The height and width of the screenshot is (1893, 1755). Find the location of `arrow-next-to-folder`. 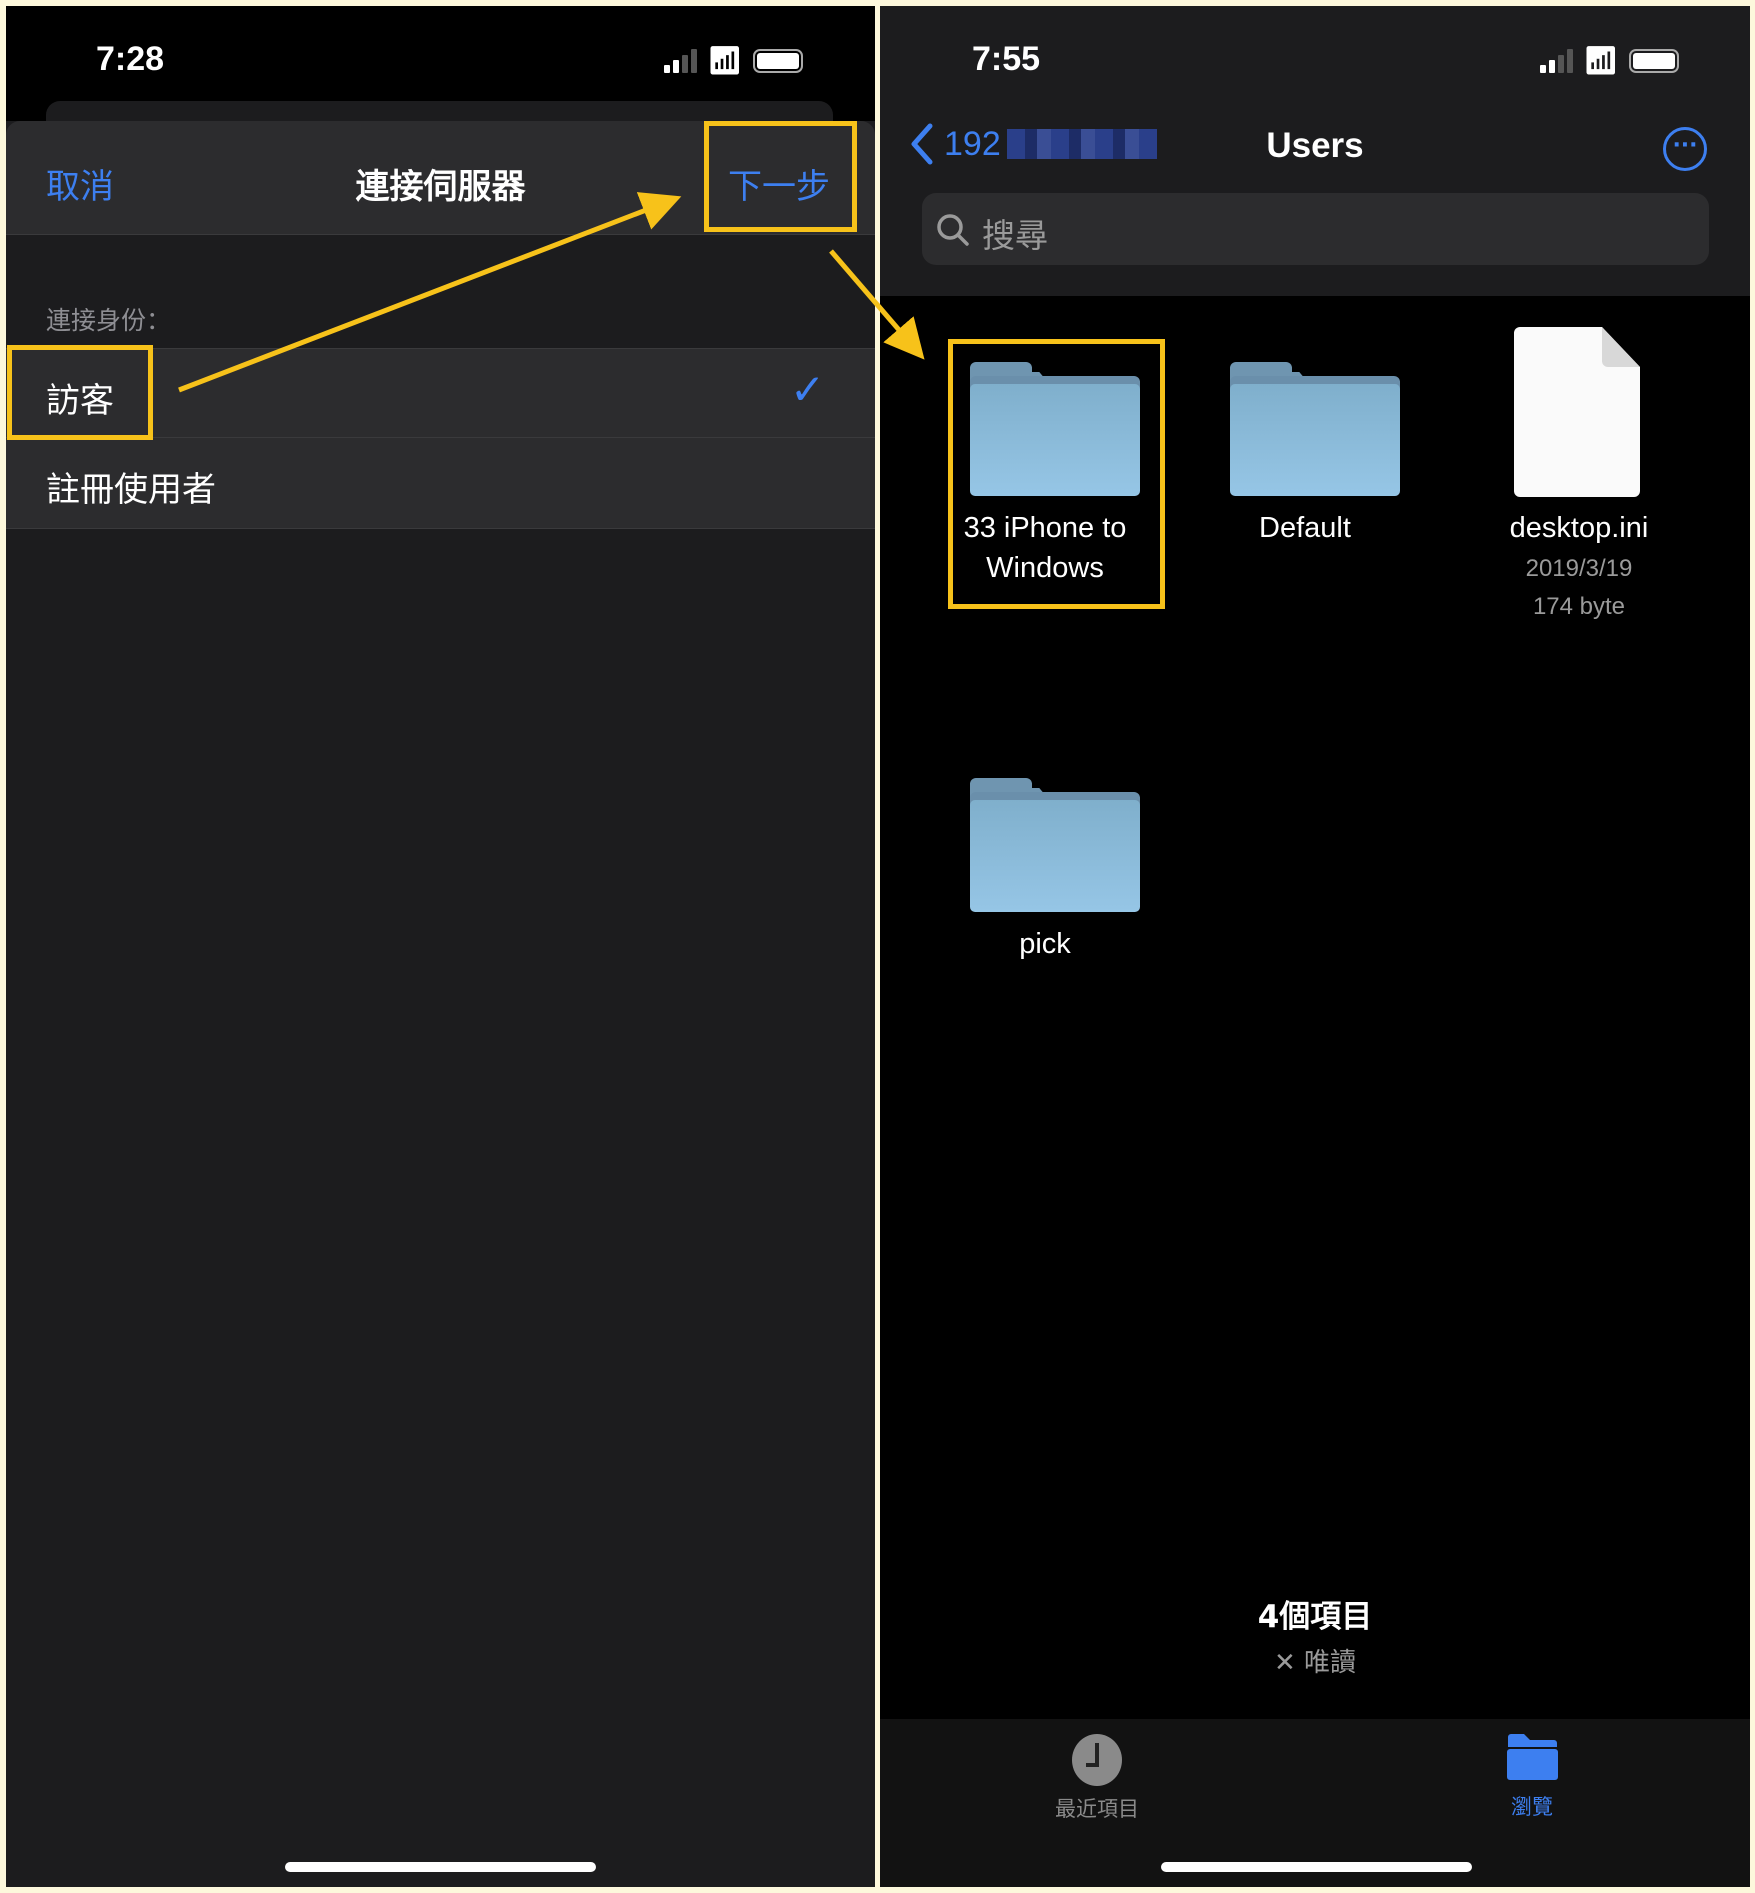

arrow-next-to-folder is located at coordinates (877, 304).